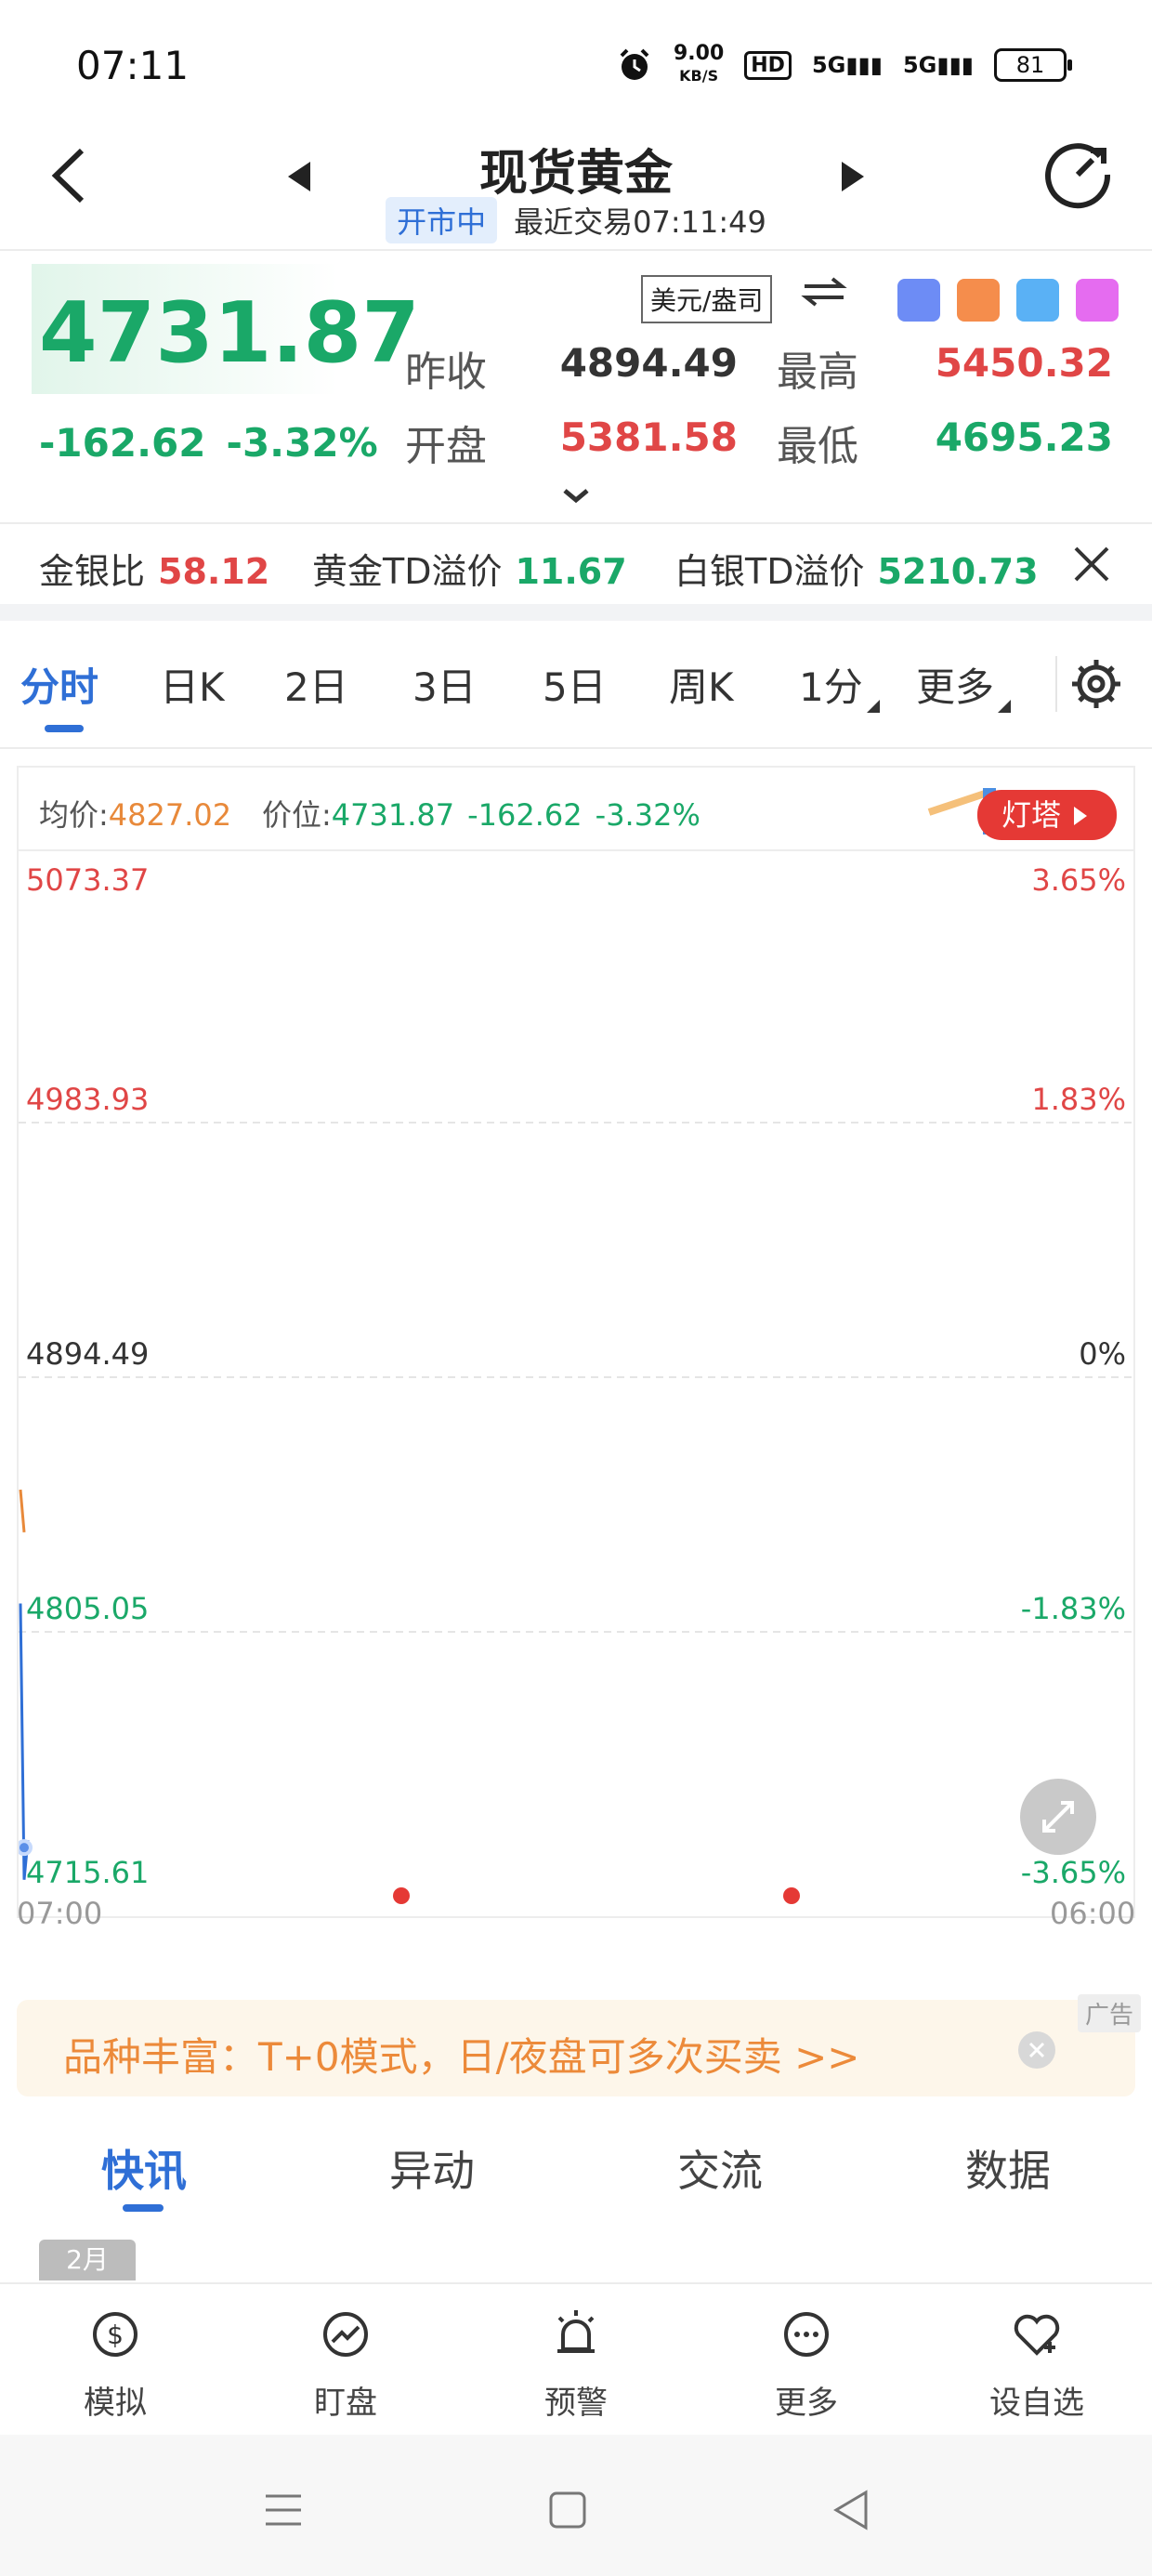 The image size is (1152, 2576). I want to click on nav-add-watchlist: 设自选, so click(1037, 2364).